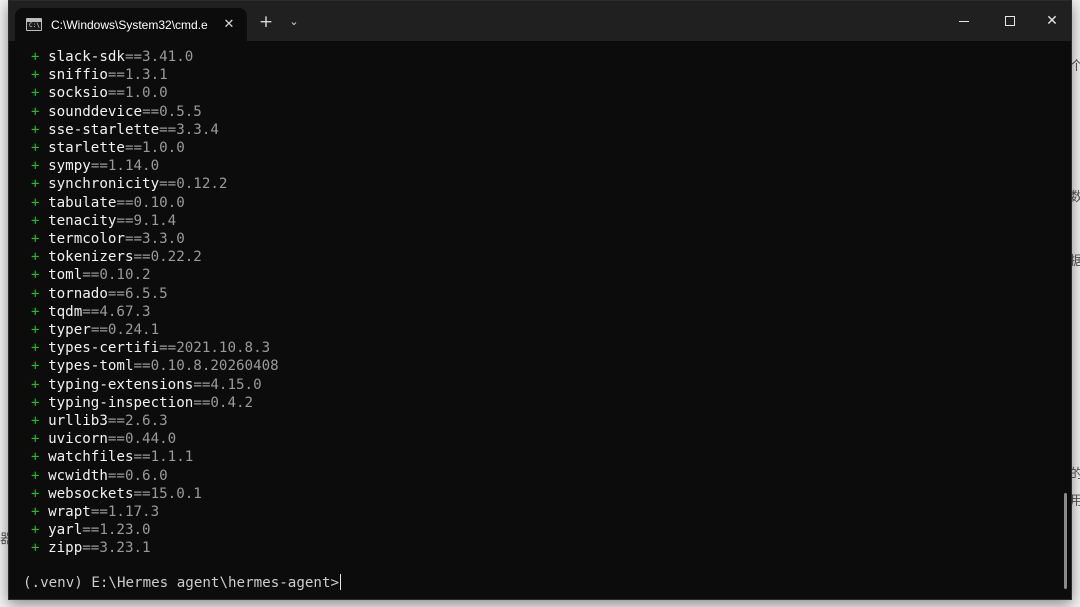 This screenshot has width=1080, height=607. I want to click on package-line: + yarl==1.23.0, so click(91, 530).